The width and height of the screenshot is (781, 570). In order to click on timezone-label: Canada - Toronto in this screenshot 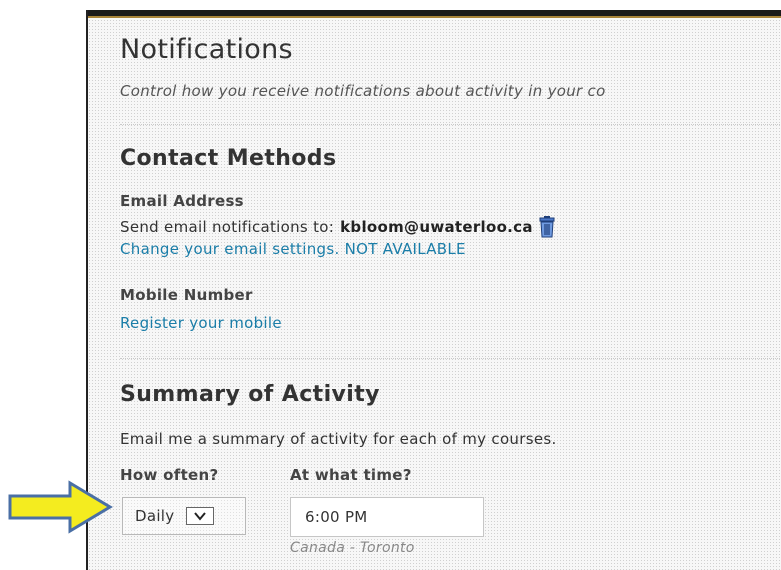, I will do `click(352, 548)`.